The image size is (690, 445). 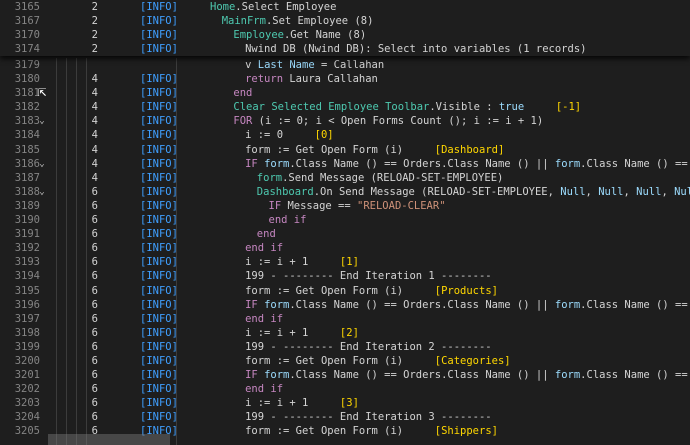 I want to click on code-text: end if, so click(x=264, y=389).